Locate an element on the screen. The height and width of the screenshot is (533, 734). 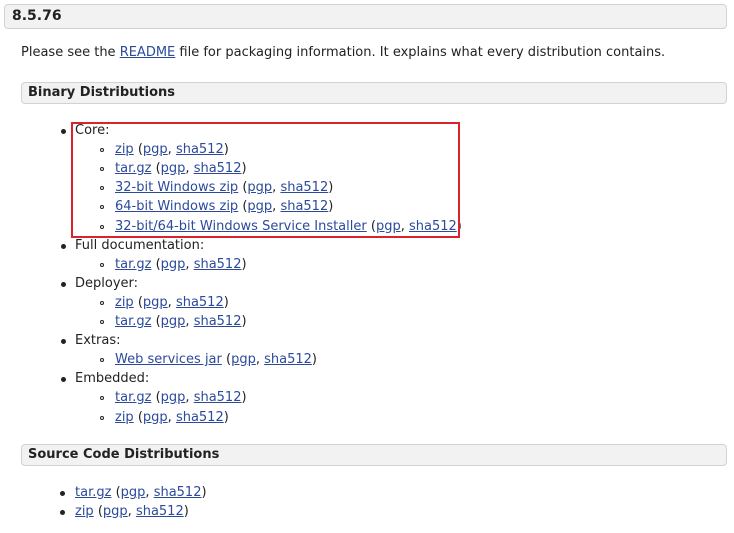
binary-distributions-title: Binary Distributions is located at coordinates (102, 92).